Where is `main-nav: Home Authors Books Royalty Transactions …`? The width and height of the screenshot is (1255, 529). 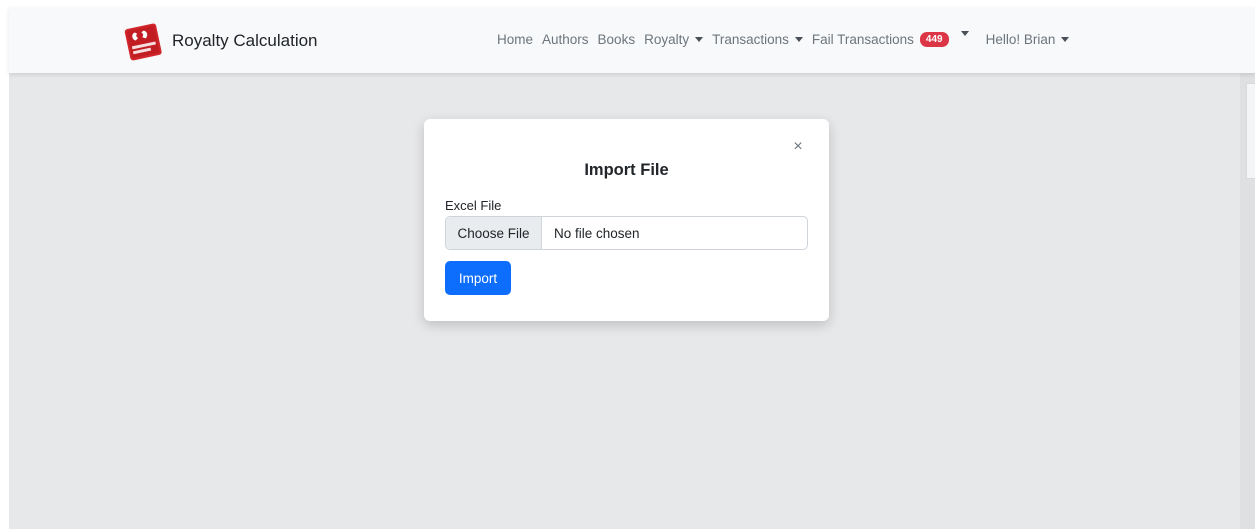
main-nav: Home Authors Books Royalty Transactions … is located at coordinates (787, 39).